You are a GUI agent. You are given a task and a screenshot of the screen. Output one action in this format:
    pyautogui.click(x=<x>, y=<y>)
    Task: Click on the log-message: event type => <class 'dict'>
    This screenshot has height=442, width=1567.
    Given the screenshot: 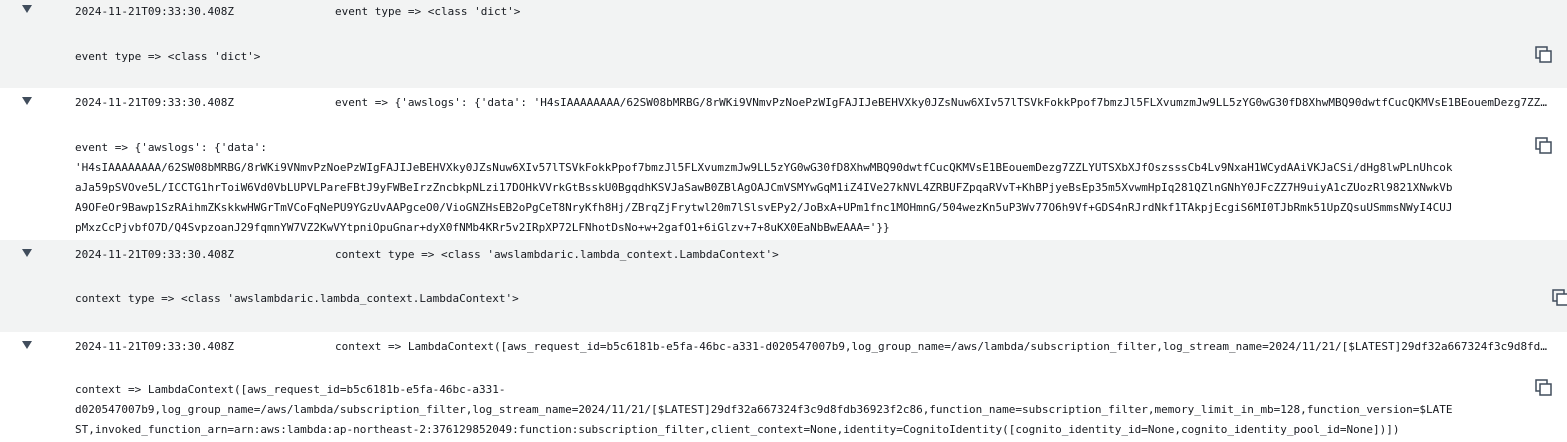 What is the action you would take?
    pyautogui.click(x=428, y=11)
    